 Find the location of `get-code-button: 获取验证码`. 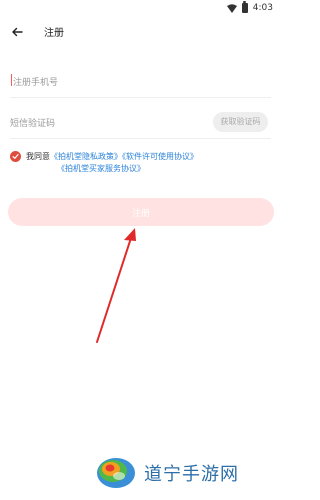

get-code-button: 获取验证码 is located at coordinates (240, 122).